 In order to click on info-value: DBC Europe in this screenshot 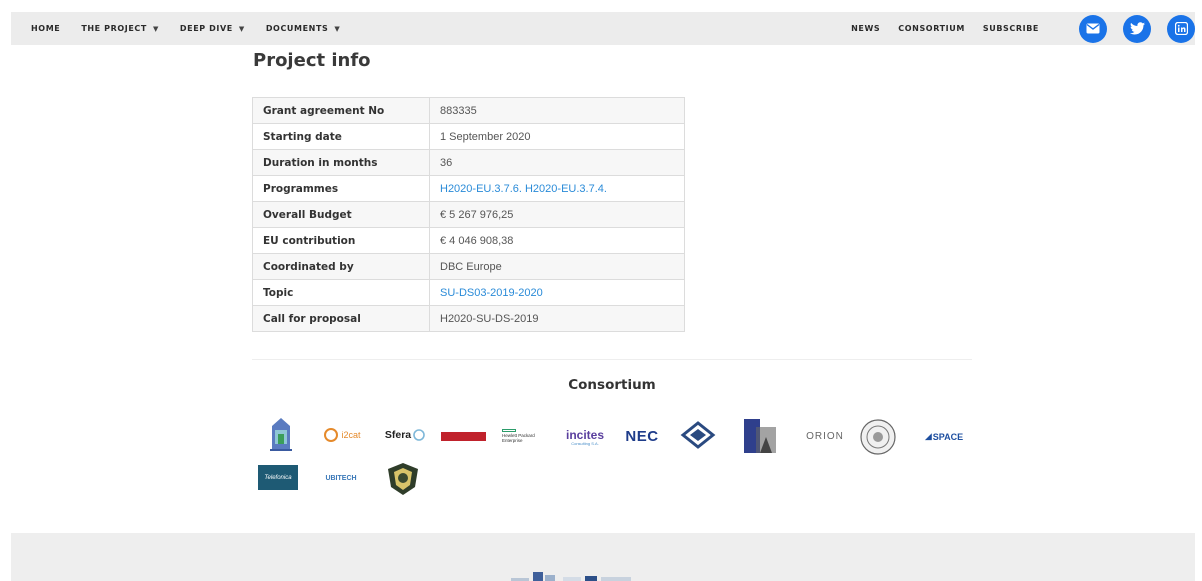, I will do `click(557, 266)`.